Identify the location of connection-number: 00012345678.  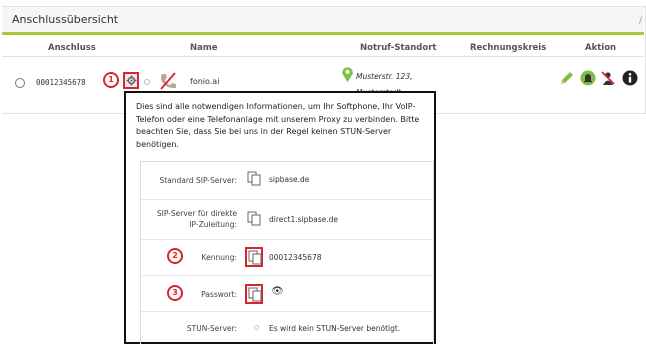
(61, 82).